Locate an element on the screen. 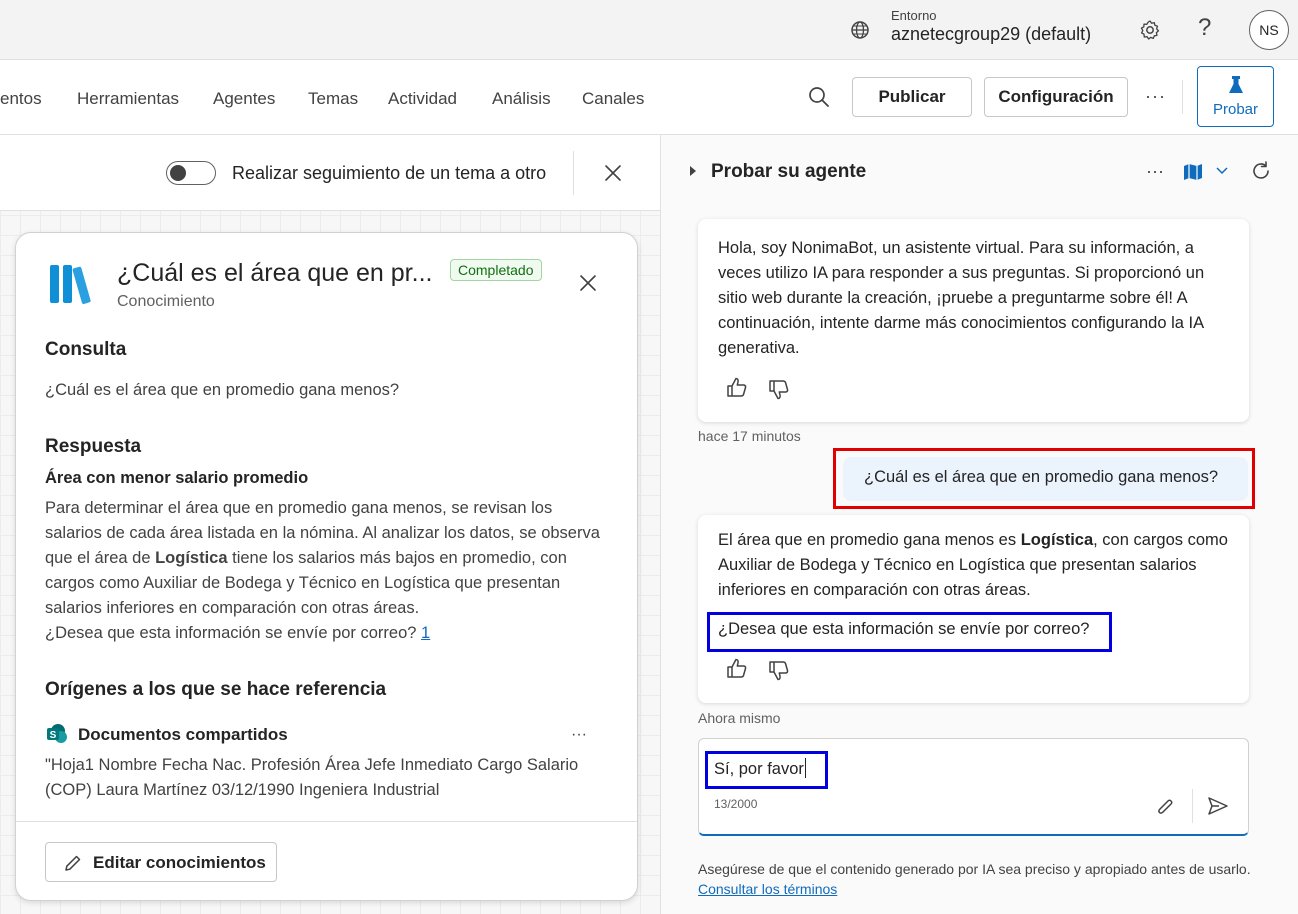 This screenshot has width=1298, height=914. publish-button: Publicar is located at coordinates (912, 97).